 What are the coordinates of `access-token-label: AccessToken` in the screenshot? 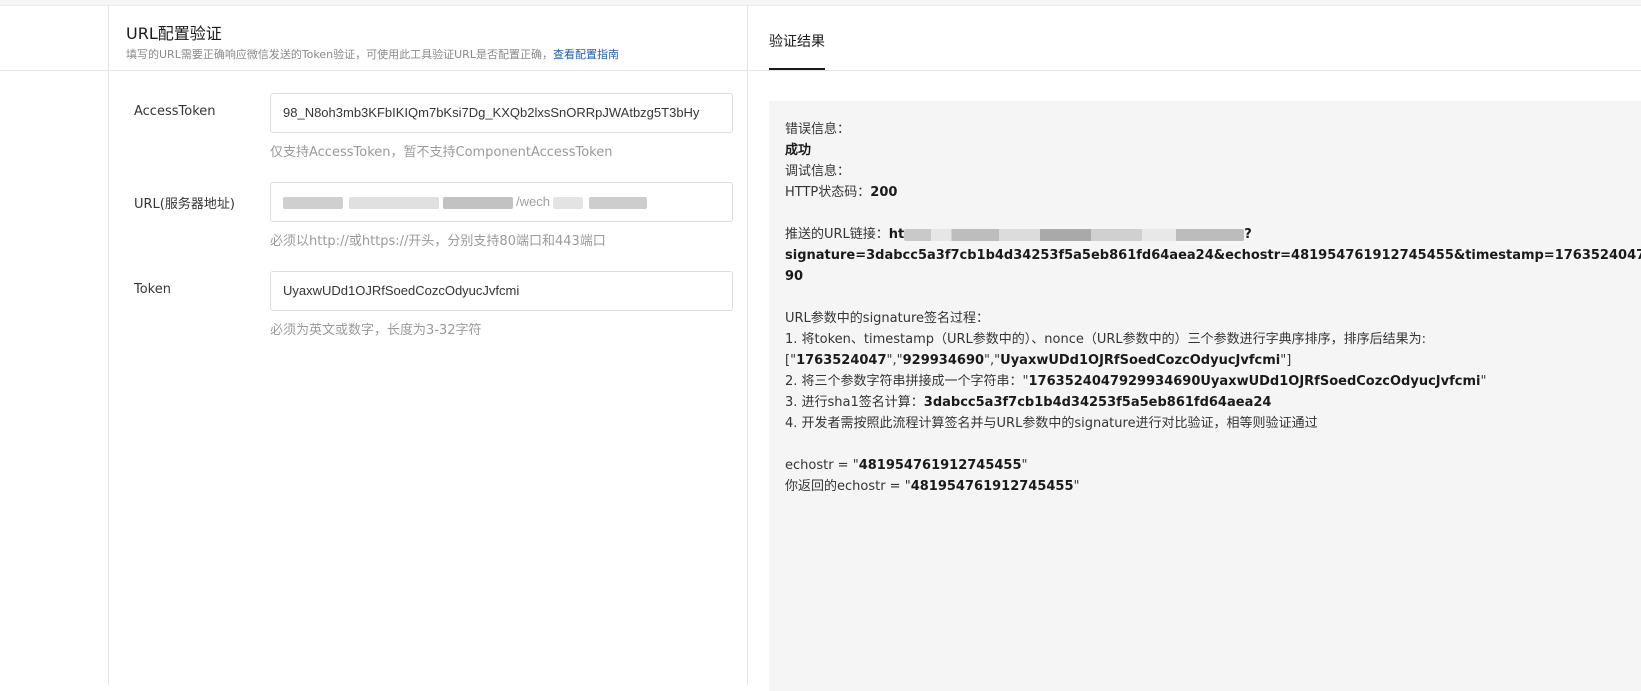 It's located at (175, 111).